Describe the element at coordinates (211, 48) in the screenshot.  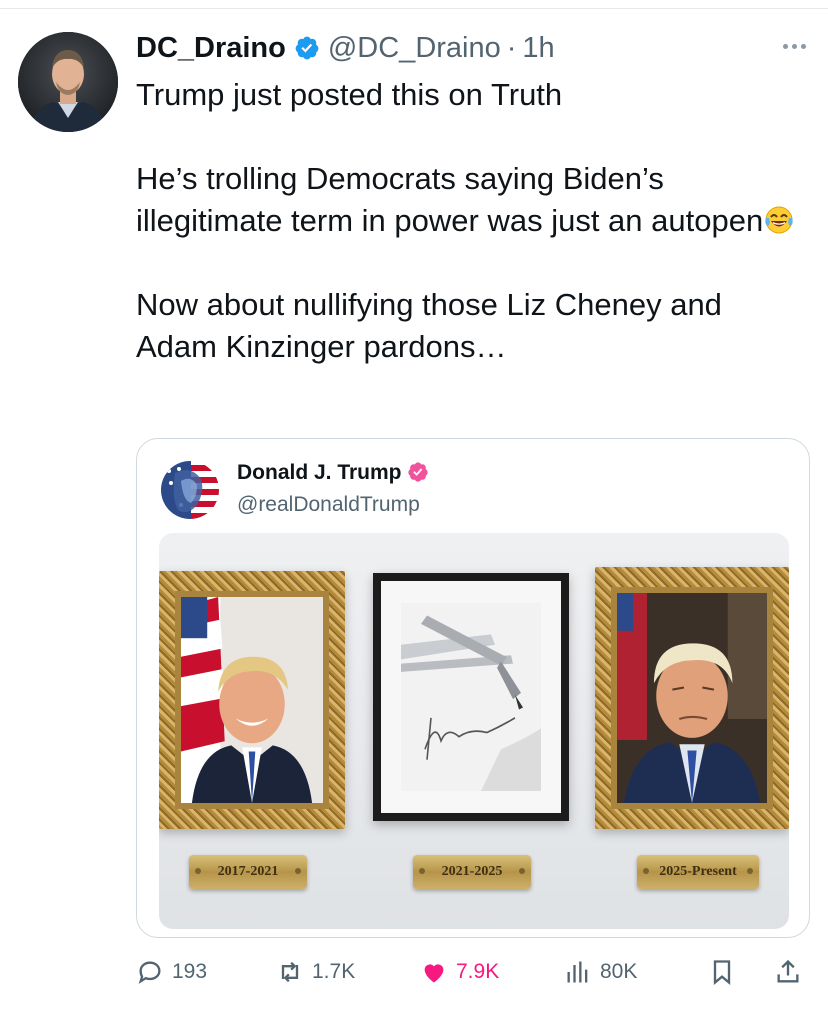
I see `author-display-name: DC_Draino` at that location.